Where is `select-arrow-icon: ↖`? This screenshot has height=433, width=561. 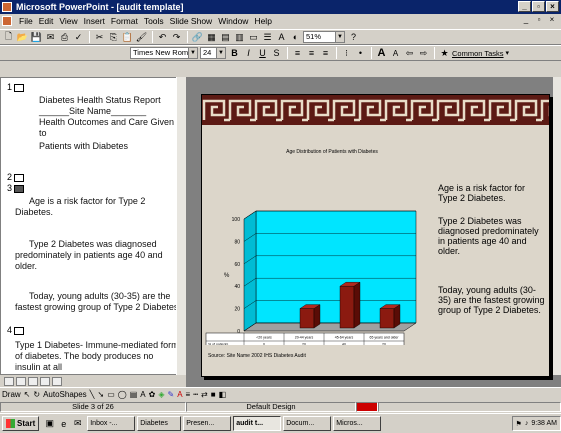 select-arrow-icon: ↖ is located at coordinates (27, 394).